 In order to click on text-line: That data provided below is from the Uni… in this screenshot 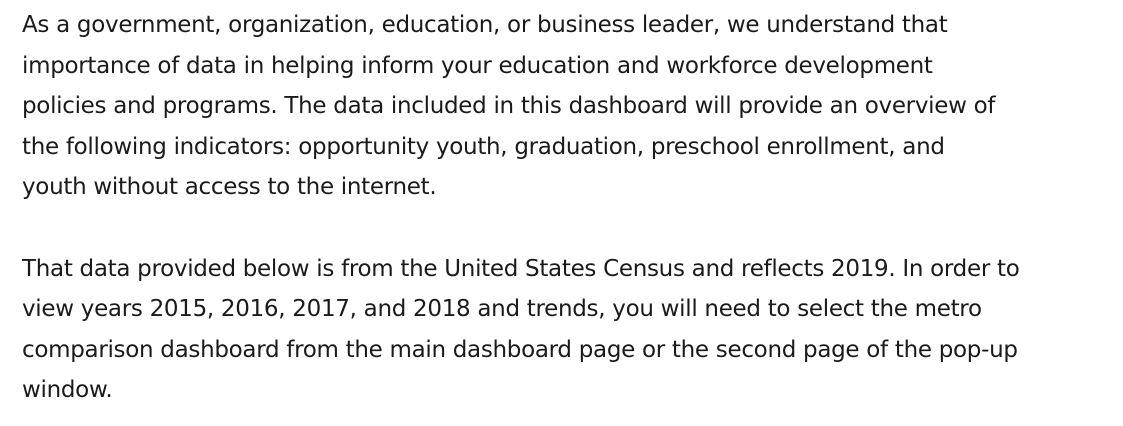, I will do `click(521, 268)`.